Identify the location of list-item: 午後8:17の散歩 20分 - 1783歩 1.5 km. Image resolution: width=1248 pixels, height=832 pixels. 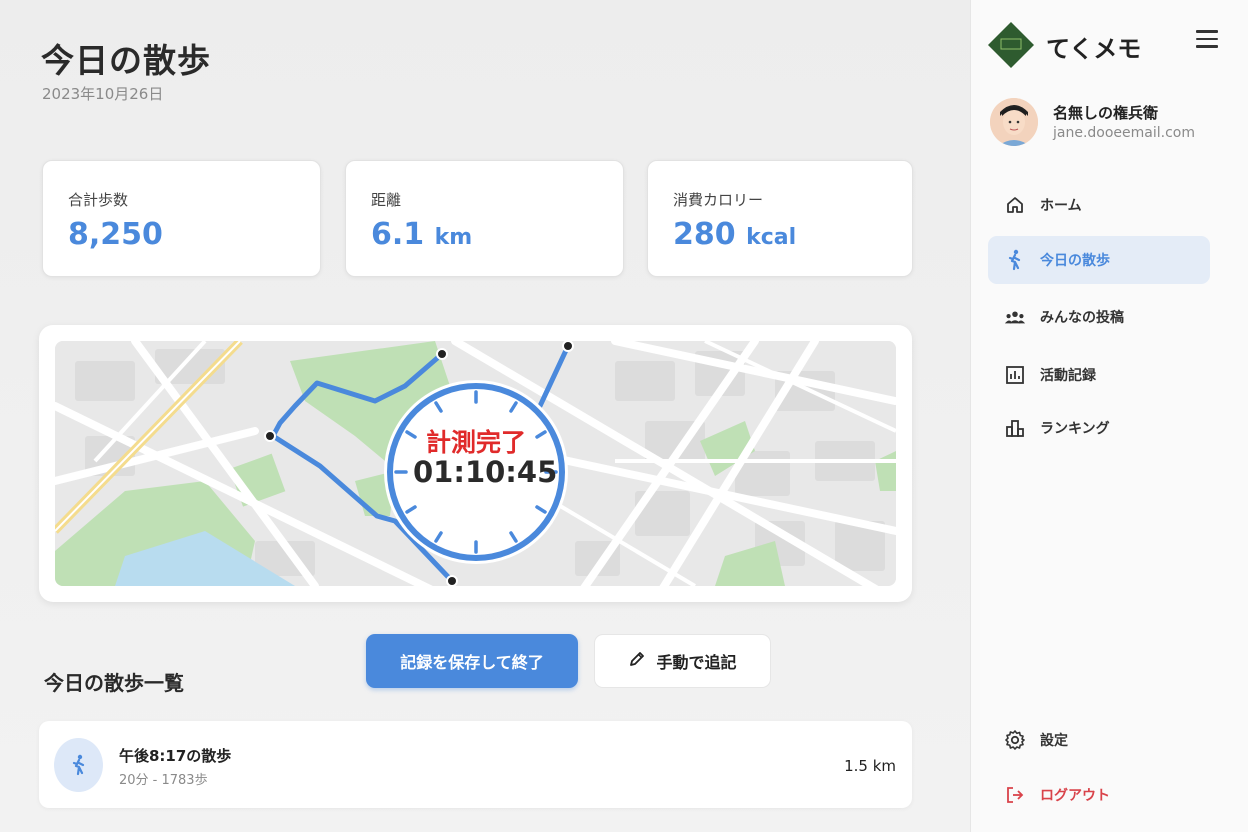
(475, 764).